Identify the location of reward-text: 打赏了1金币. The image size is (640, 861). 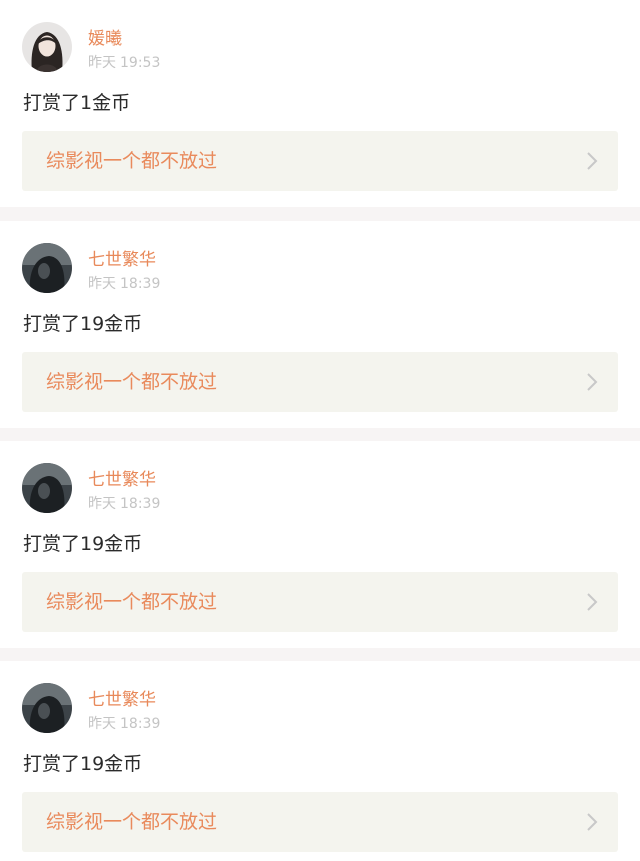
(77, 103).